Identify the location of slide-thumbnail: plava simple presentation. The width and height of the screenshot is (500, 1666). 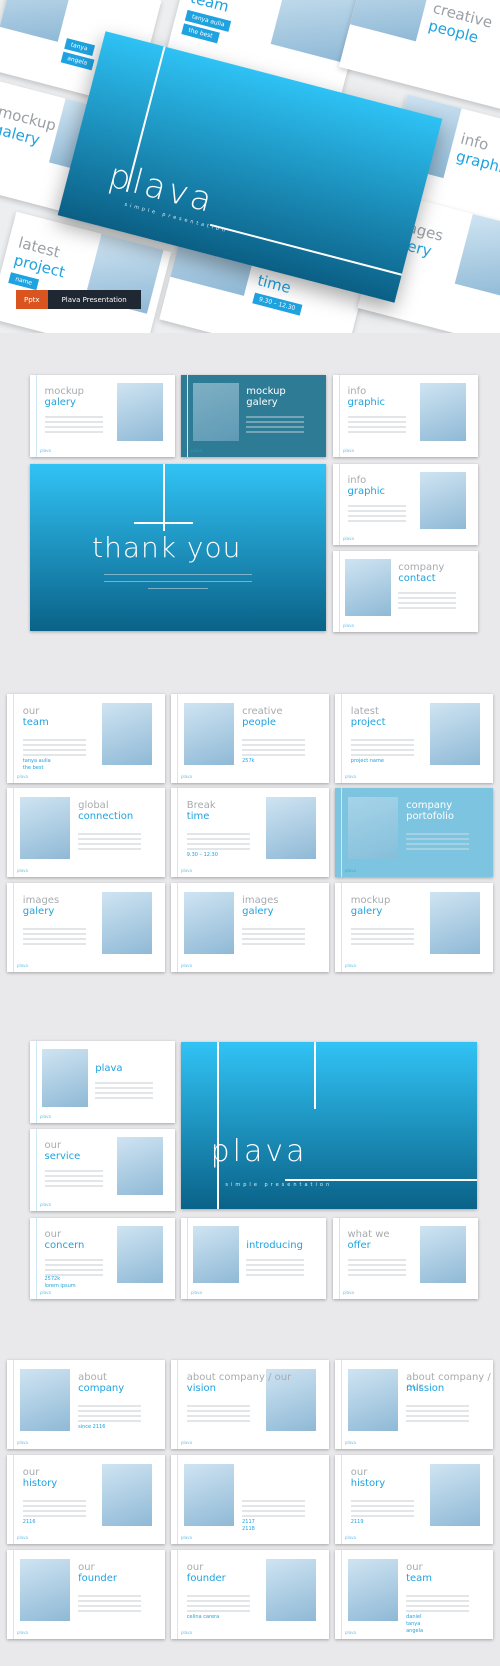
(329, 1125).